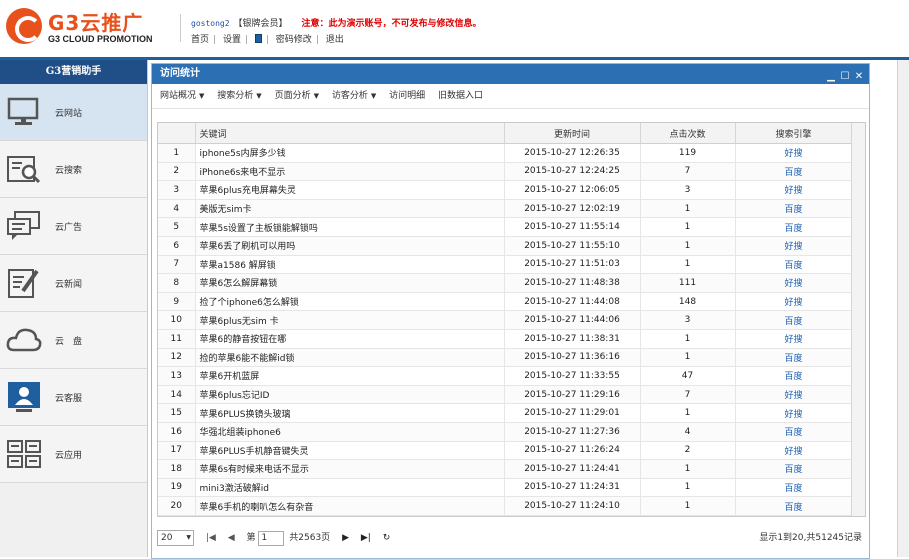  Describe the element at coordinates (510, 96) in the screenshot. I see `panel-toolbar: 网站概况 ▼ 搜索分析 ▼ 页面分析 ▼ 访客分析 ▼ 访问明细 旧数据入口` at that location.